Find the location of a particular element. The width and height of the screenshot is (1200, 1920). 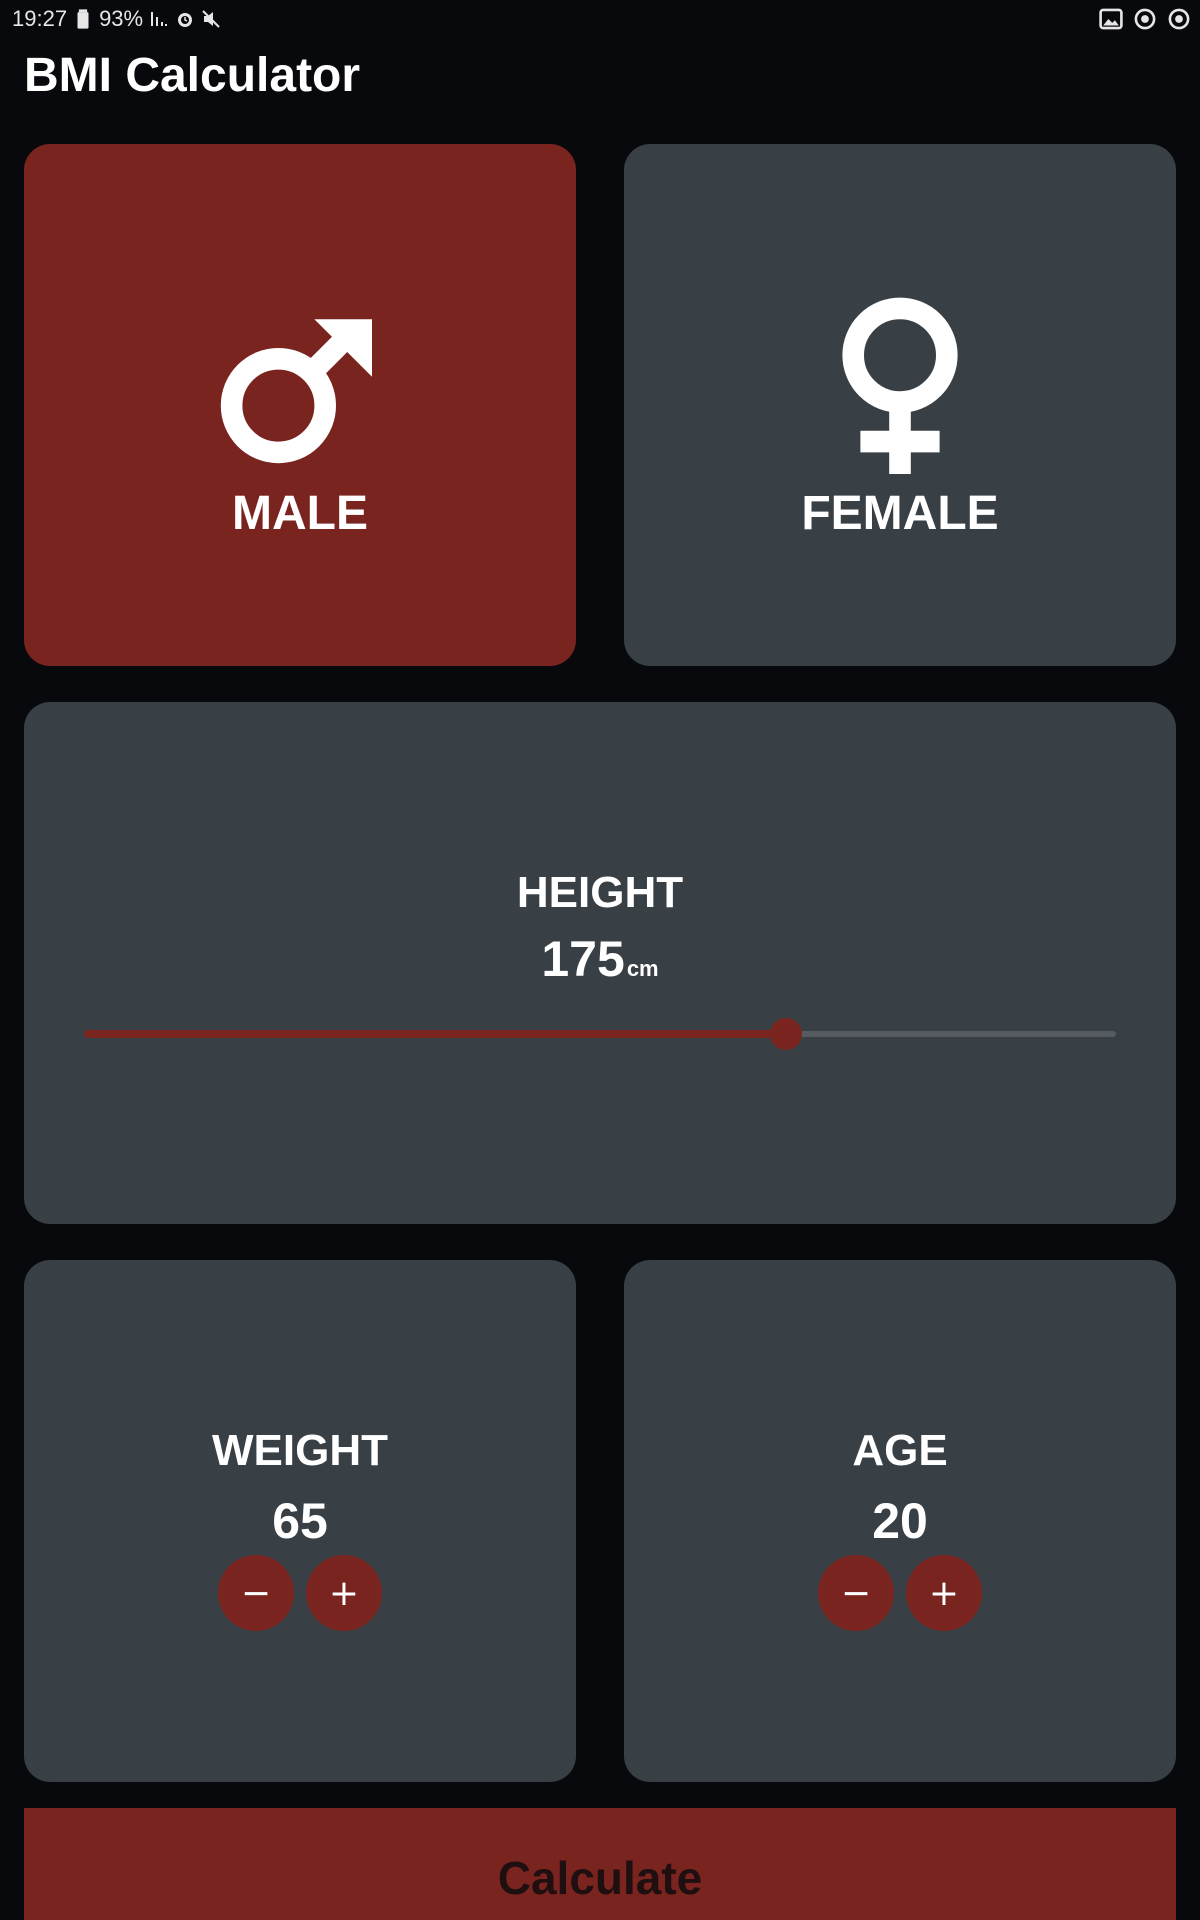

age-increment-button: + is located at coordinates (944, 1593).